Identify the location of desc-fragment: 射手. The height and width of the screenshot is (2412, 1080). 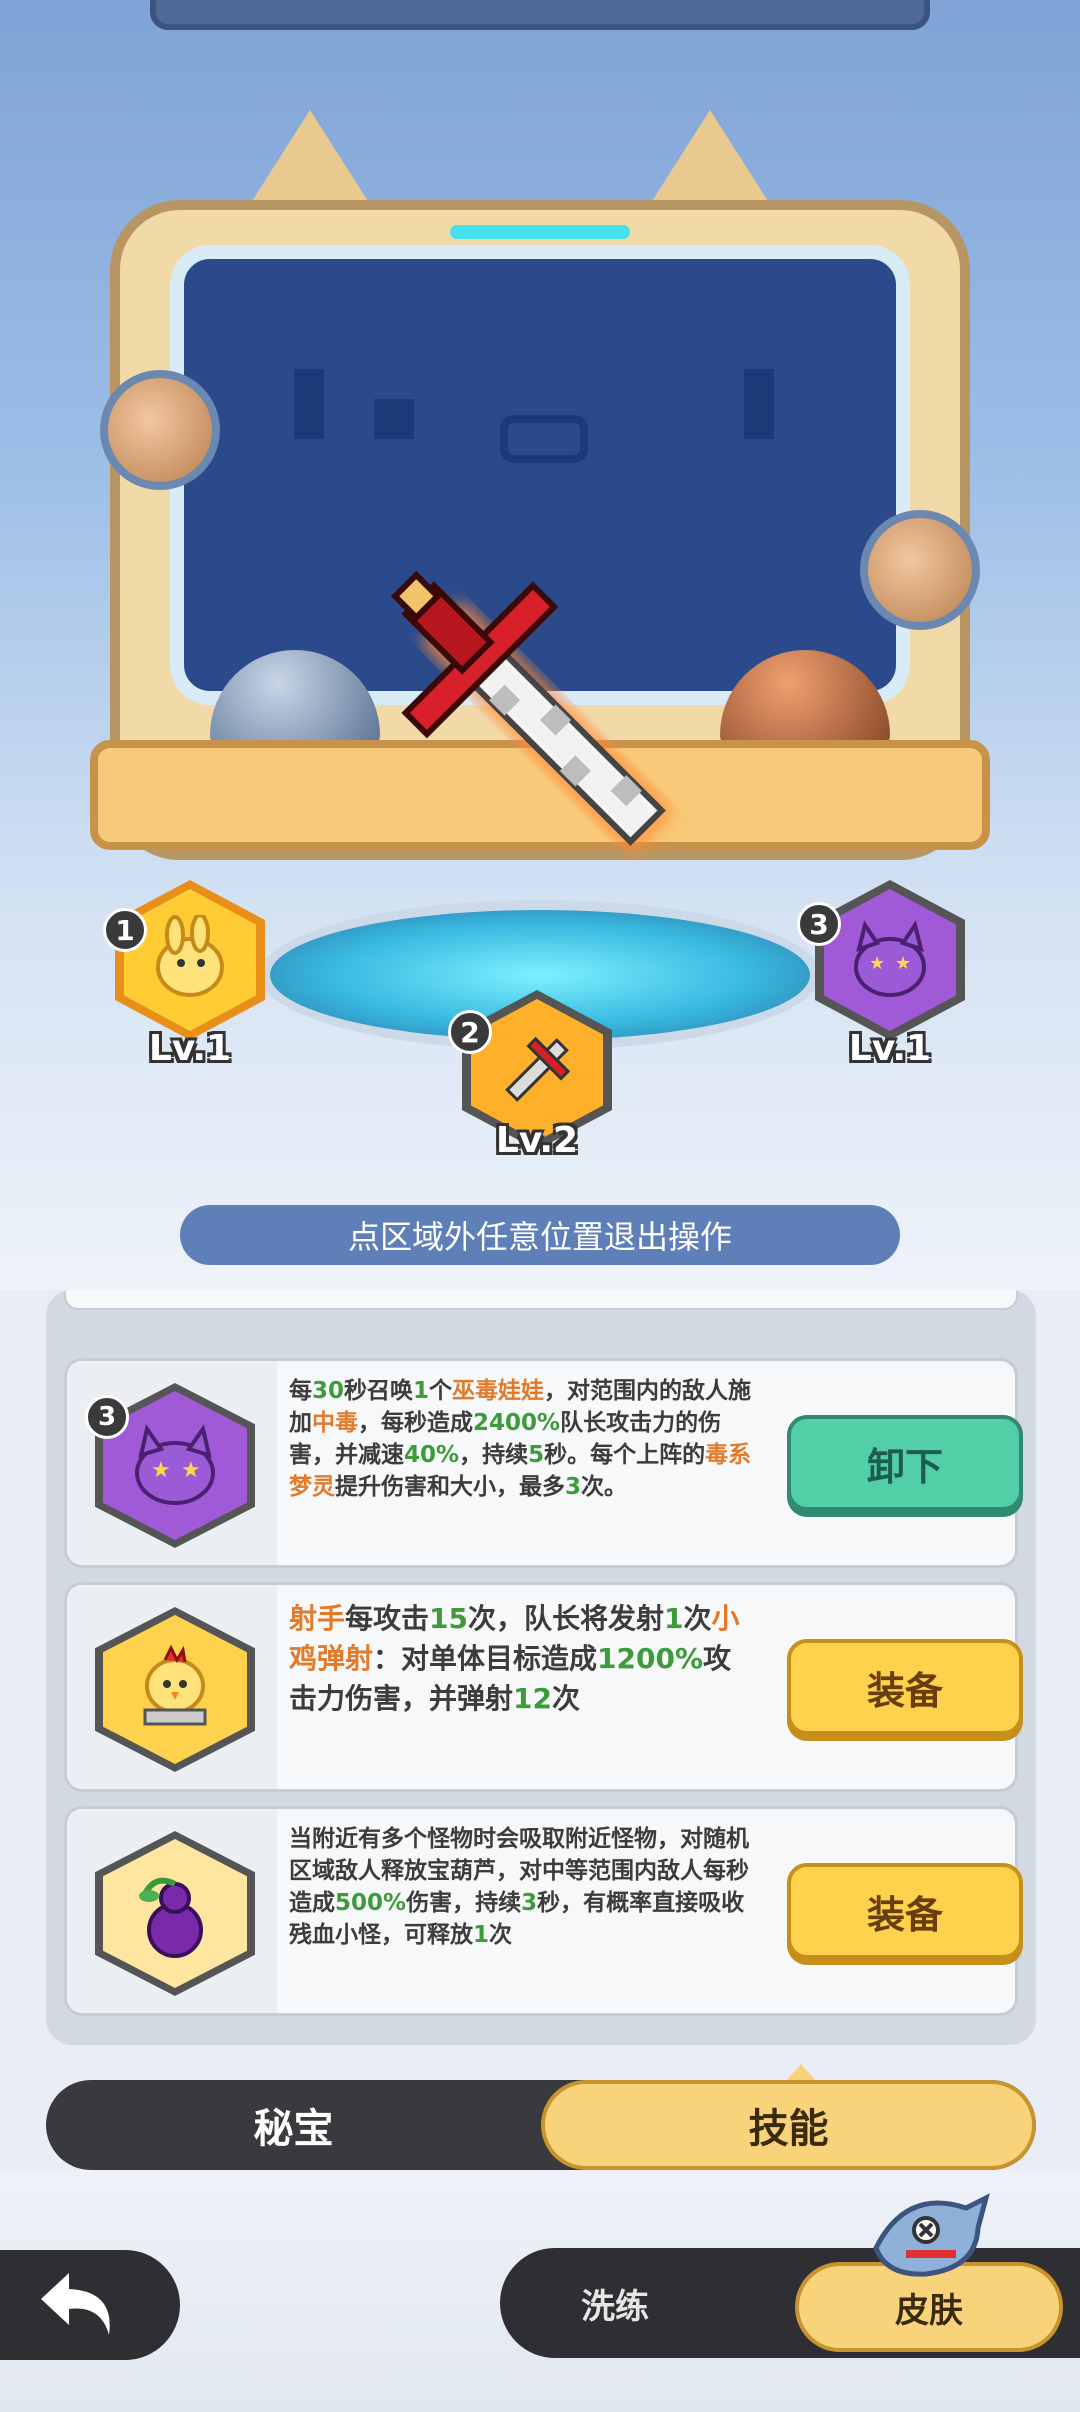
(317, 1618).